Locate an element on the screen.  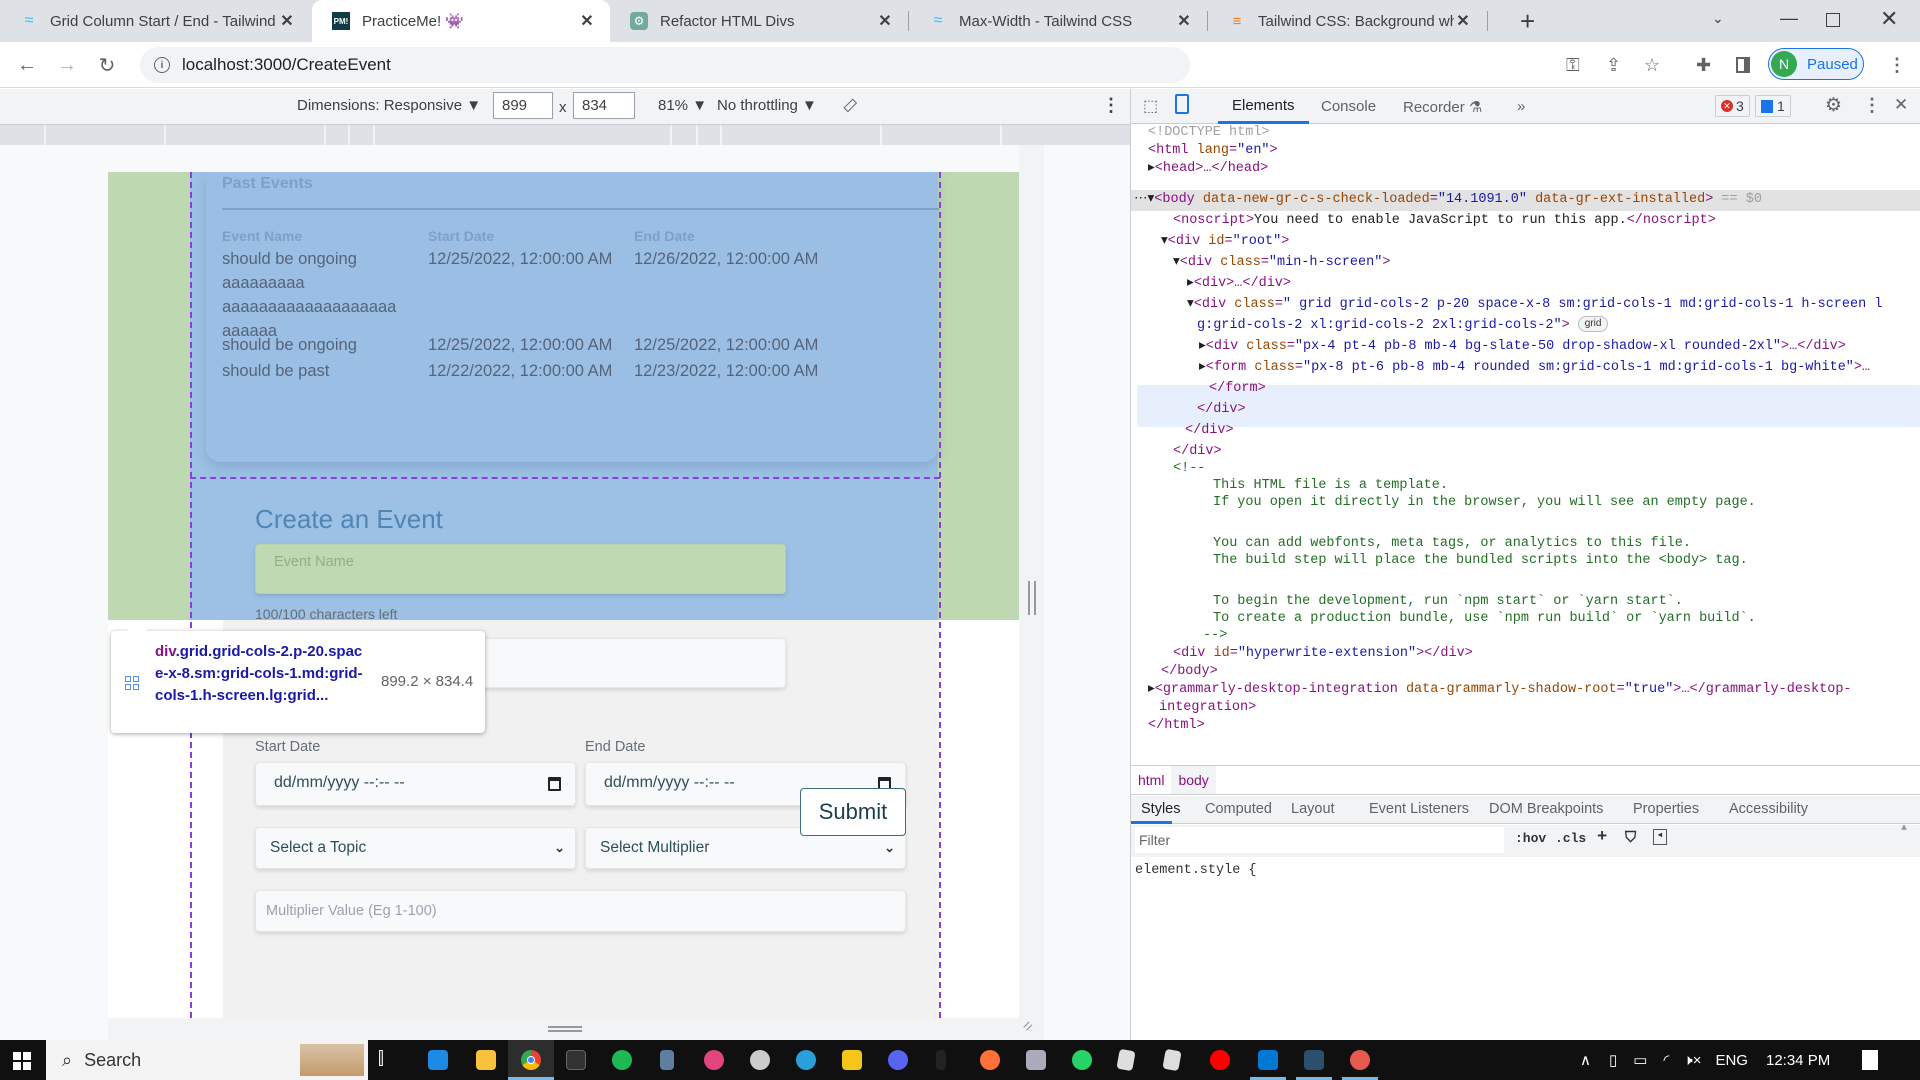
reload-icon: ↻ is located at coordinates (107, 65).